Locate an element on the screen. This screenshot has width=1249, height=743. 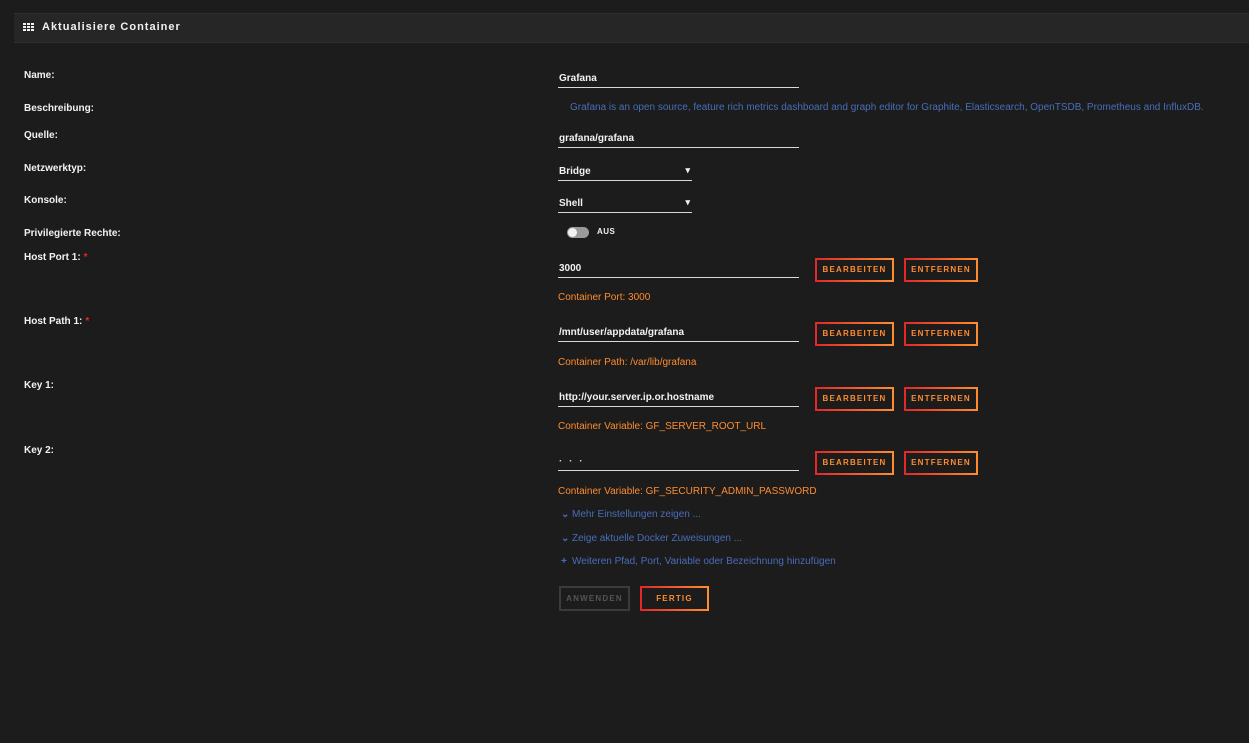
host-port-1-label: Host Port 1: * is located at coordinates (56, 257).